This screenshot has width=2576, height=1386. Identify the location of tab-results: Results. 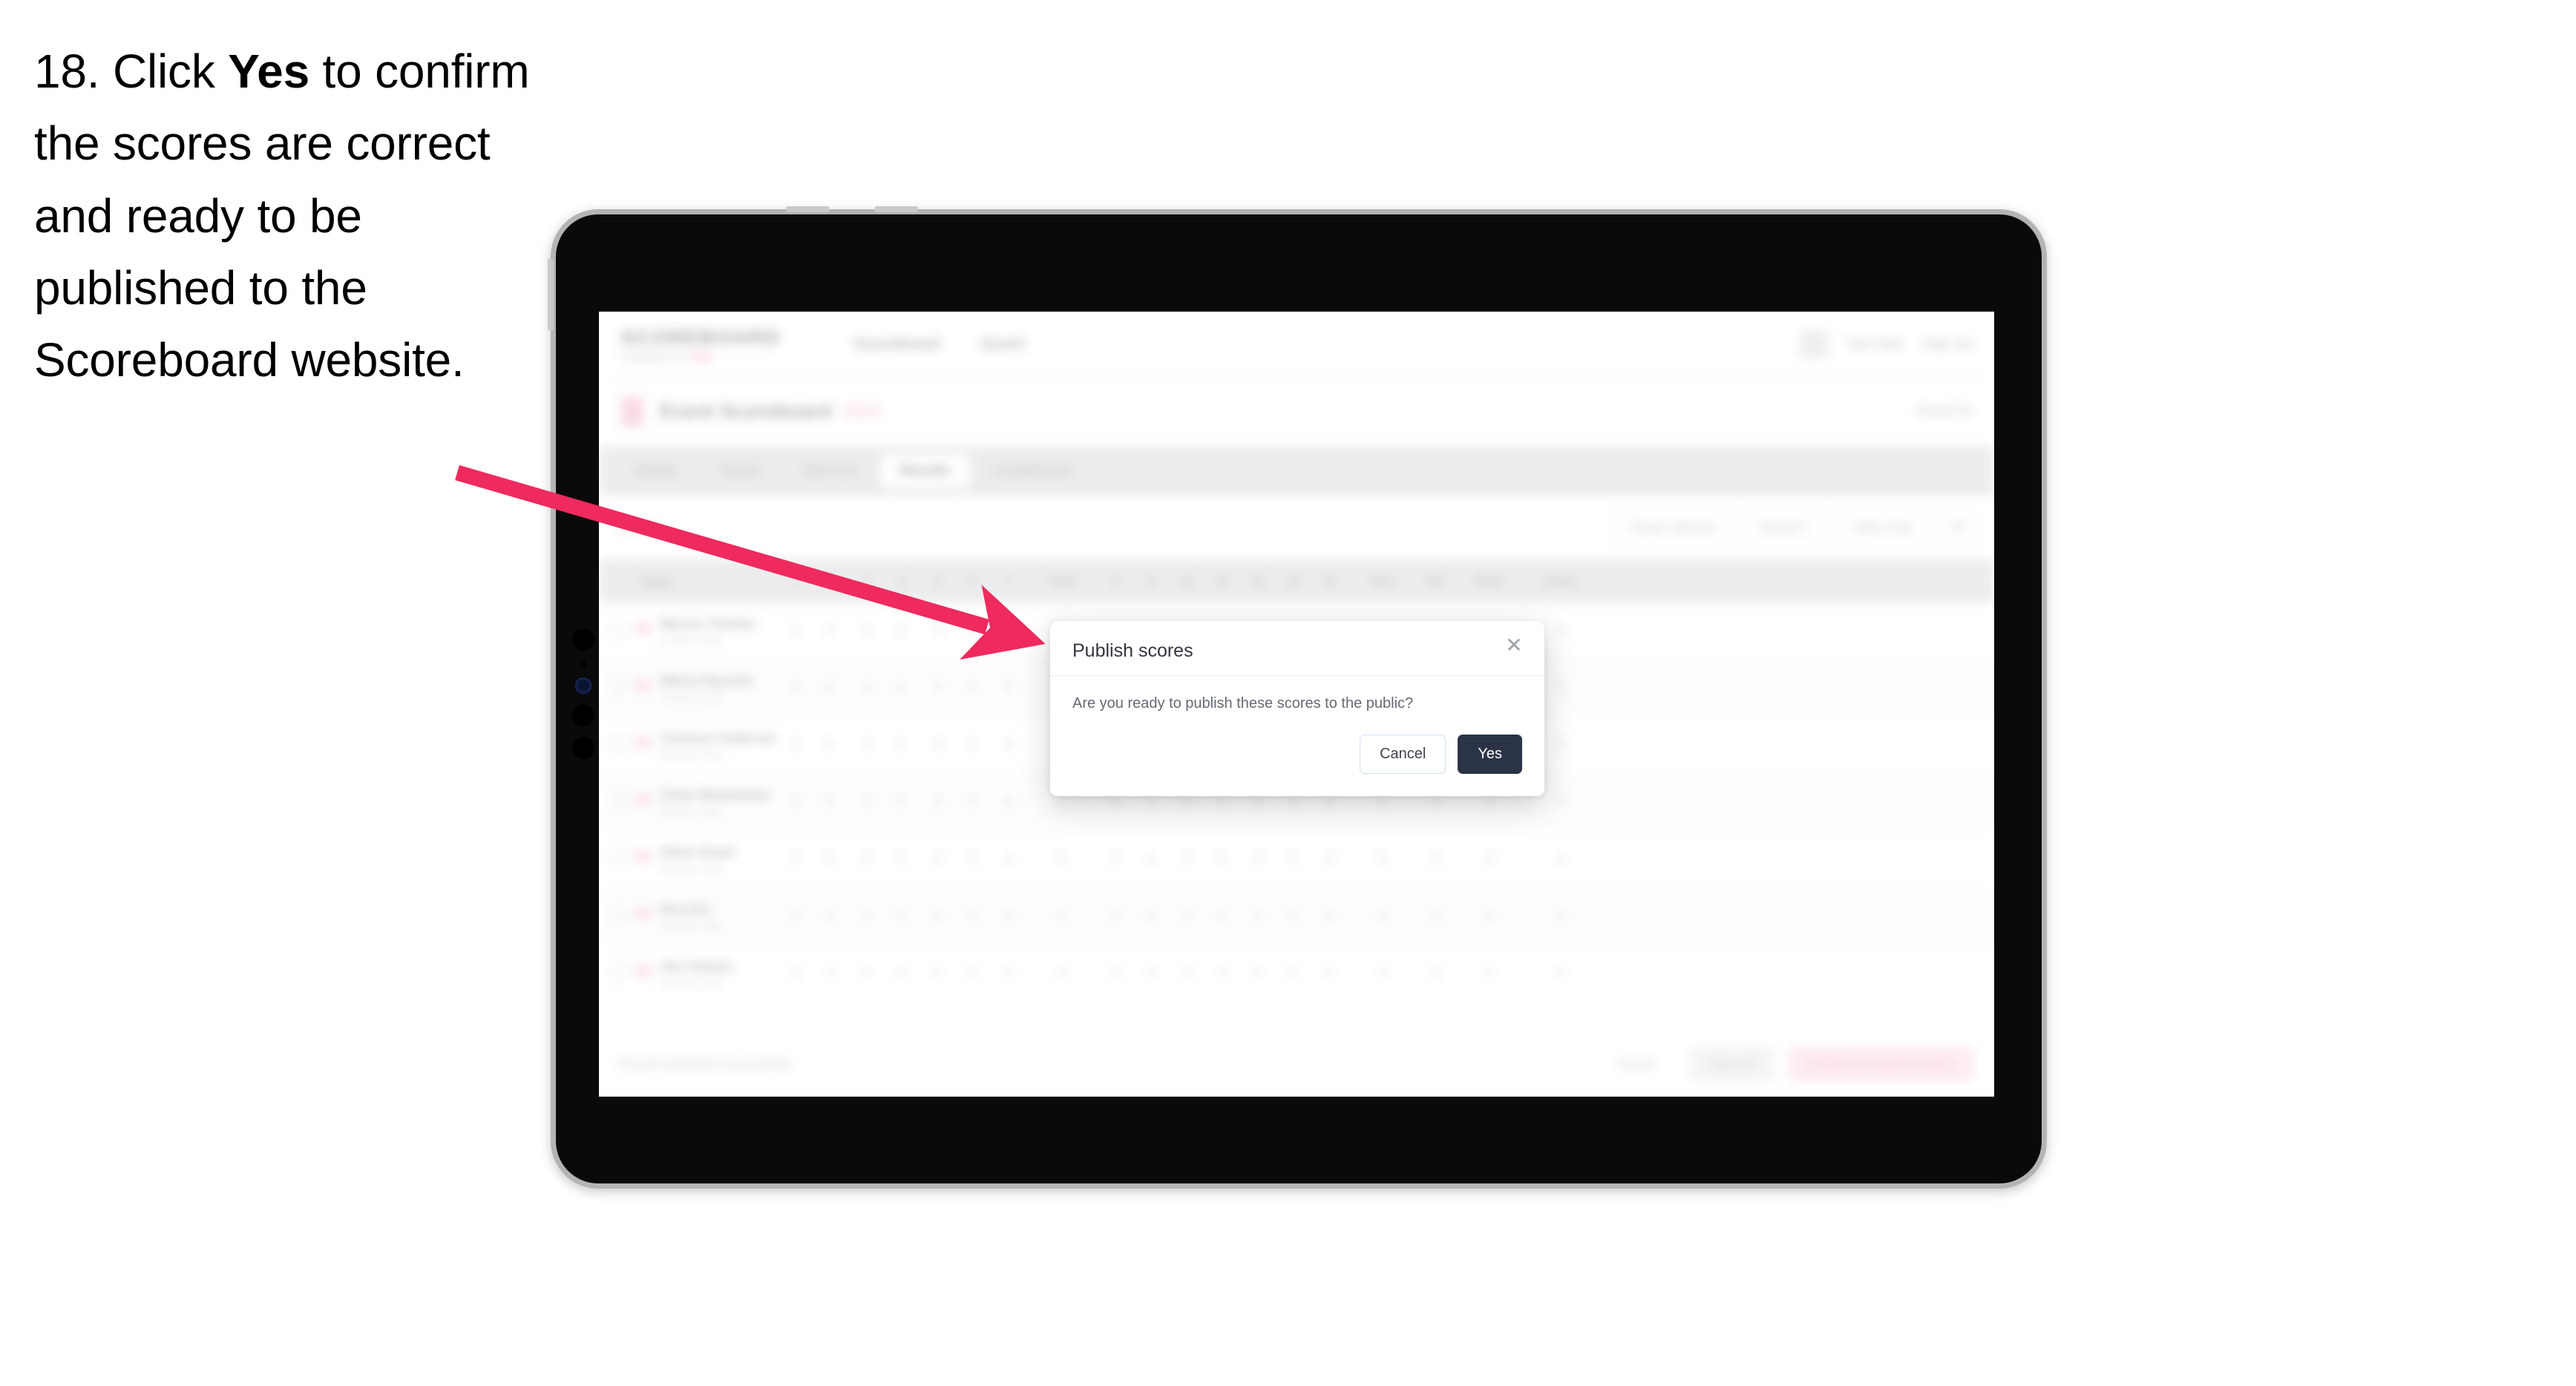
(925, 471).